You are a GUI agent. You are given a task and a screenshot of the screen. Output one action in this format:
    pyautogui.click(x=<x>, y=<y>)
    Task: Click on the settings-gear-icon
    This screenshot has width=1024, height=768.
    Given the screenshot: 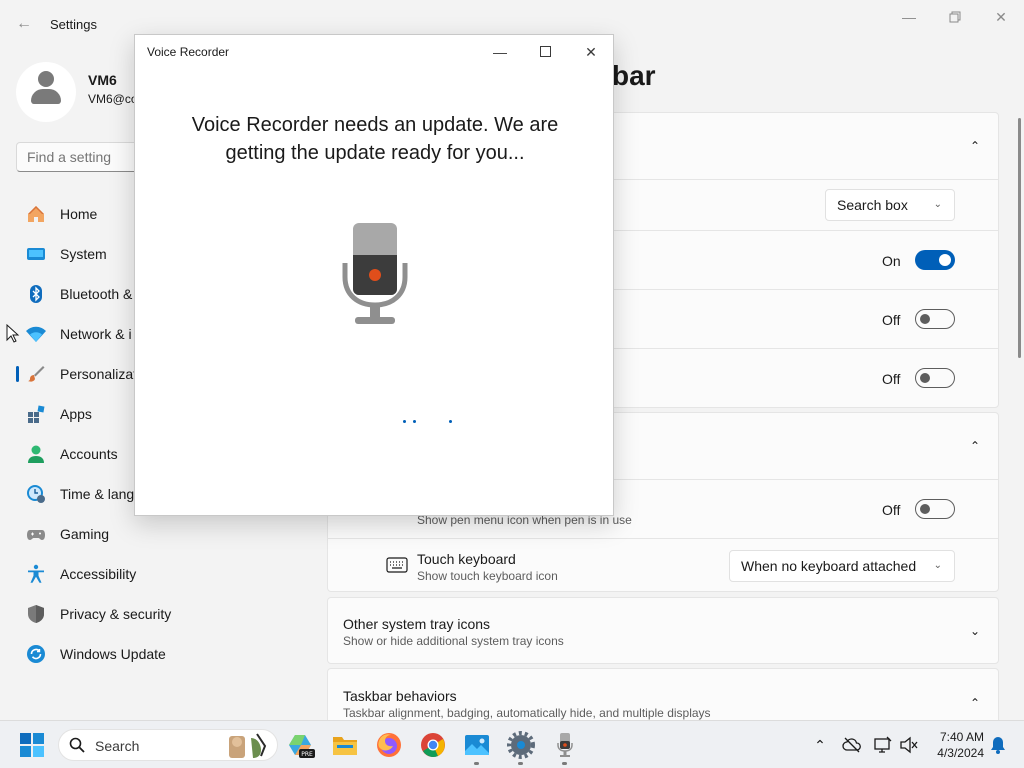 What is the action you would take?
    pyautogui.click(x=521, y=745)
    